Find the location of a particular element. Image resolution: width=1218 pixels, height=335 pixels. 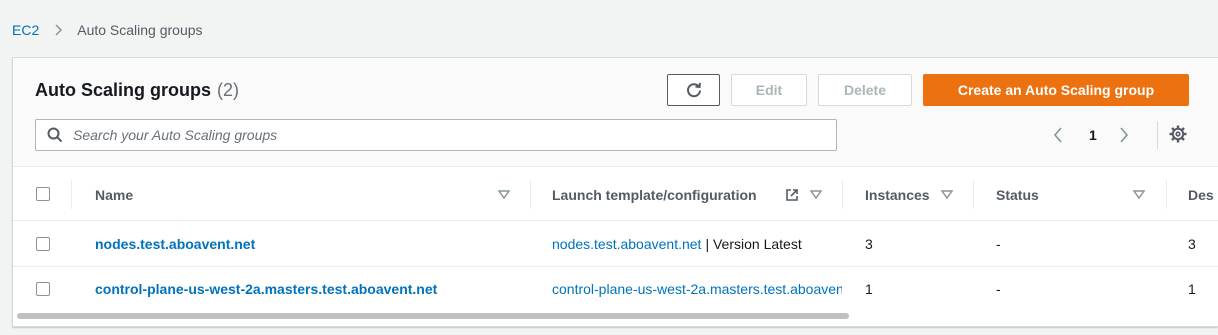

column-header-desired-label: Des is located at coordinates (1201, 194).